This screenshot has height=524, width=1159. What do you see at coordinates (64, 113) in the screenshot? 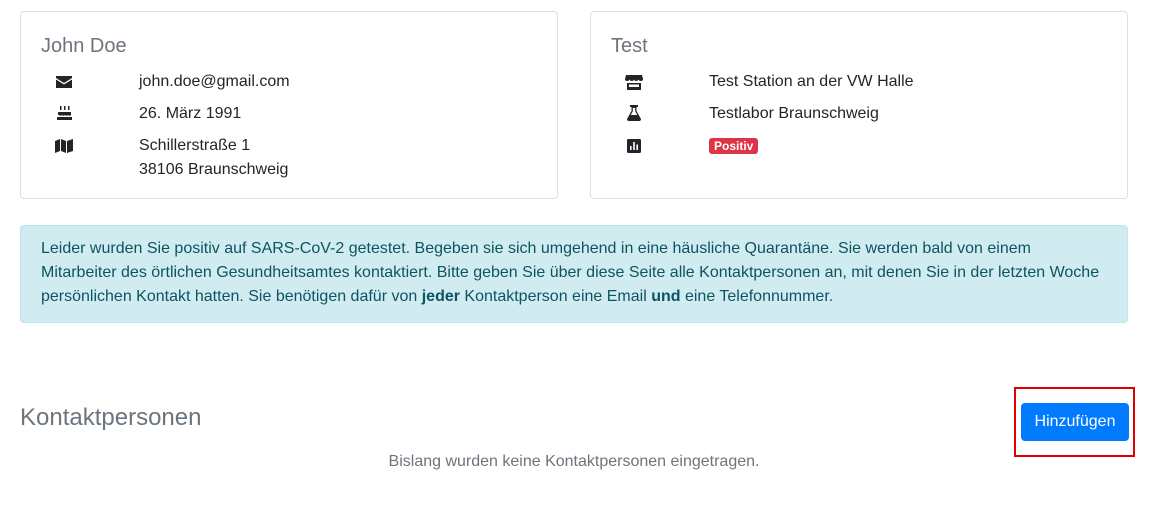
I see `birthday-cake-icon` at bounding box center [64, 113].